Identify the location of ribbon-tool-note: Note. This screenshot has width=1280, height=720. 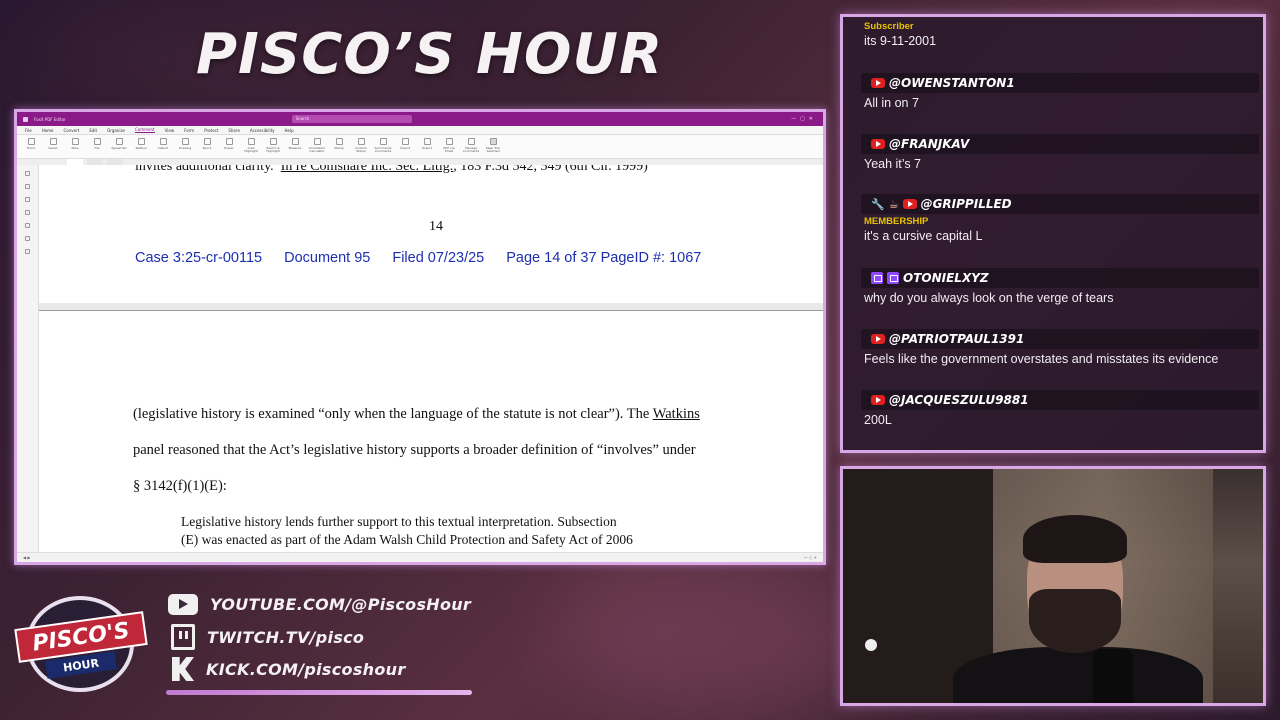
(75, 144).